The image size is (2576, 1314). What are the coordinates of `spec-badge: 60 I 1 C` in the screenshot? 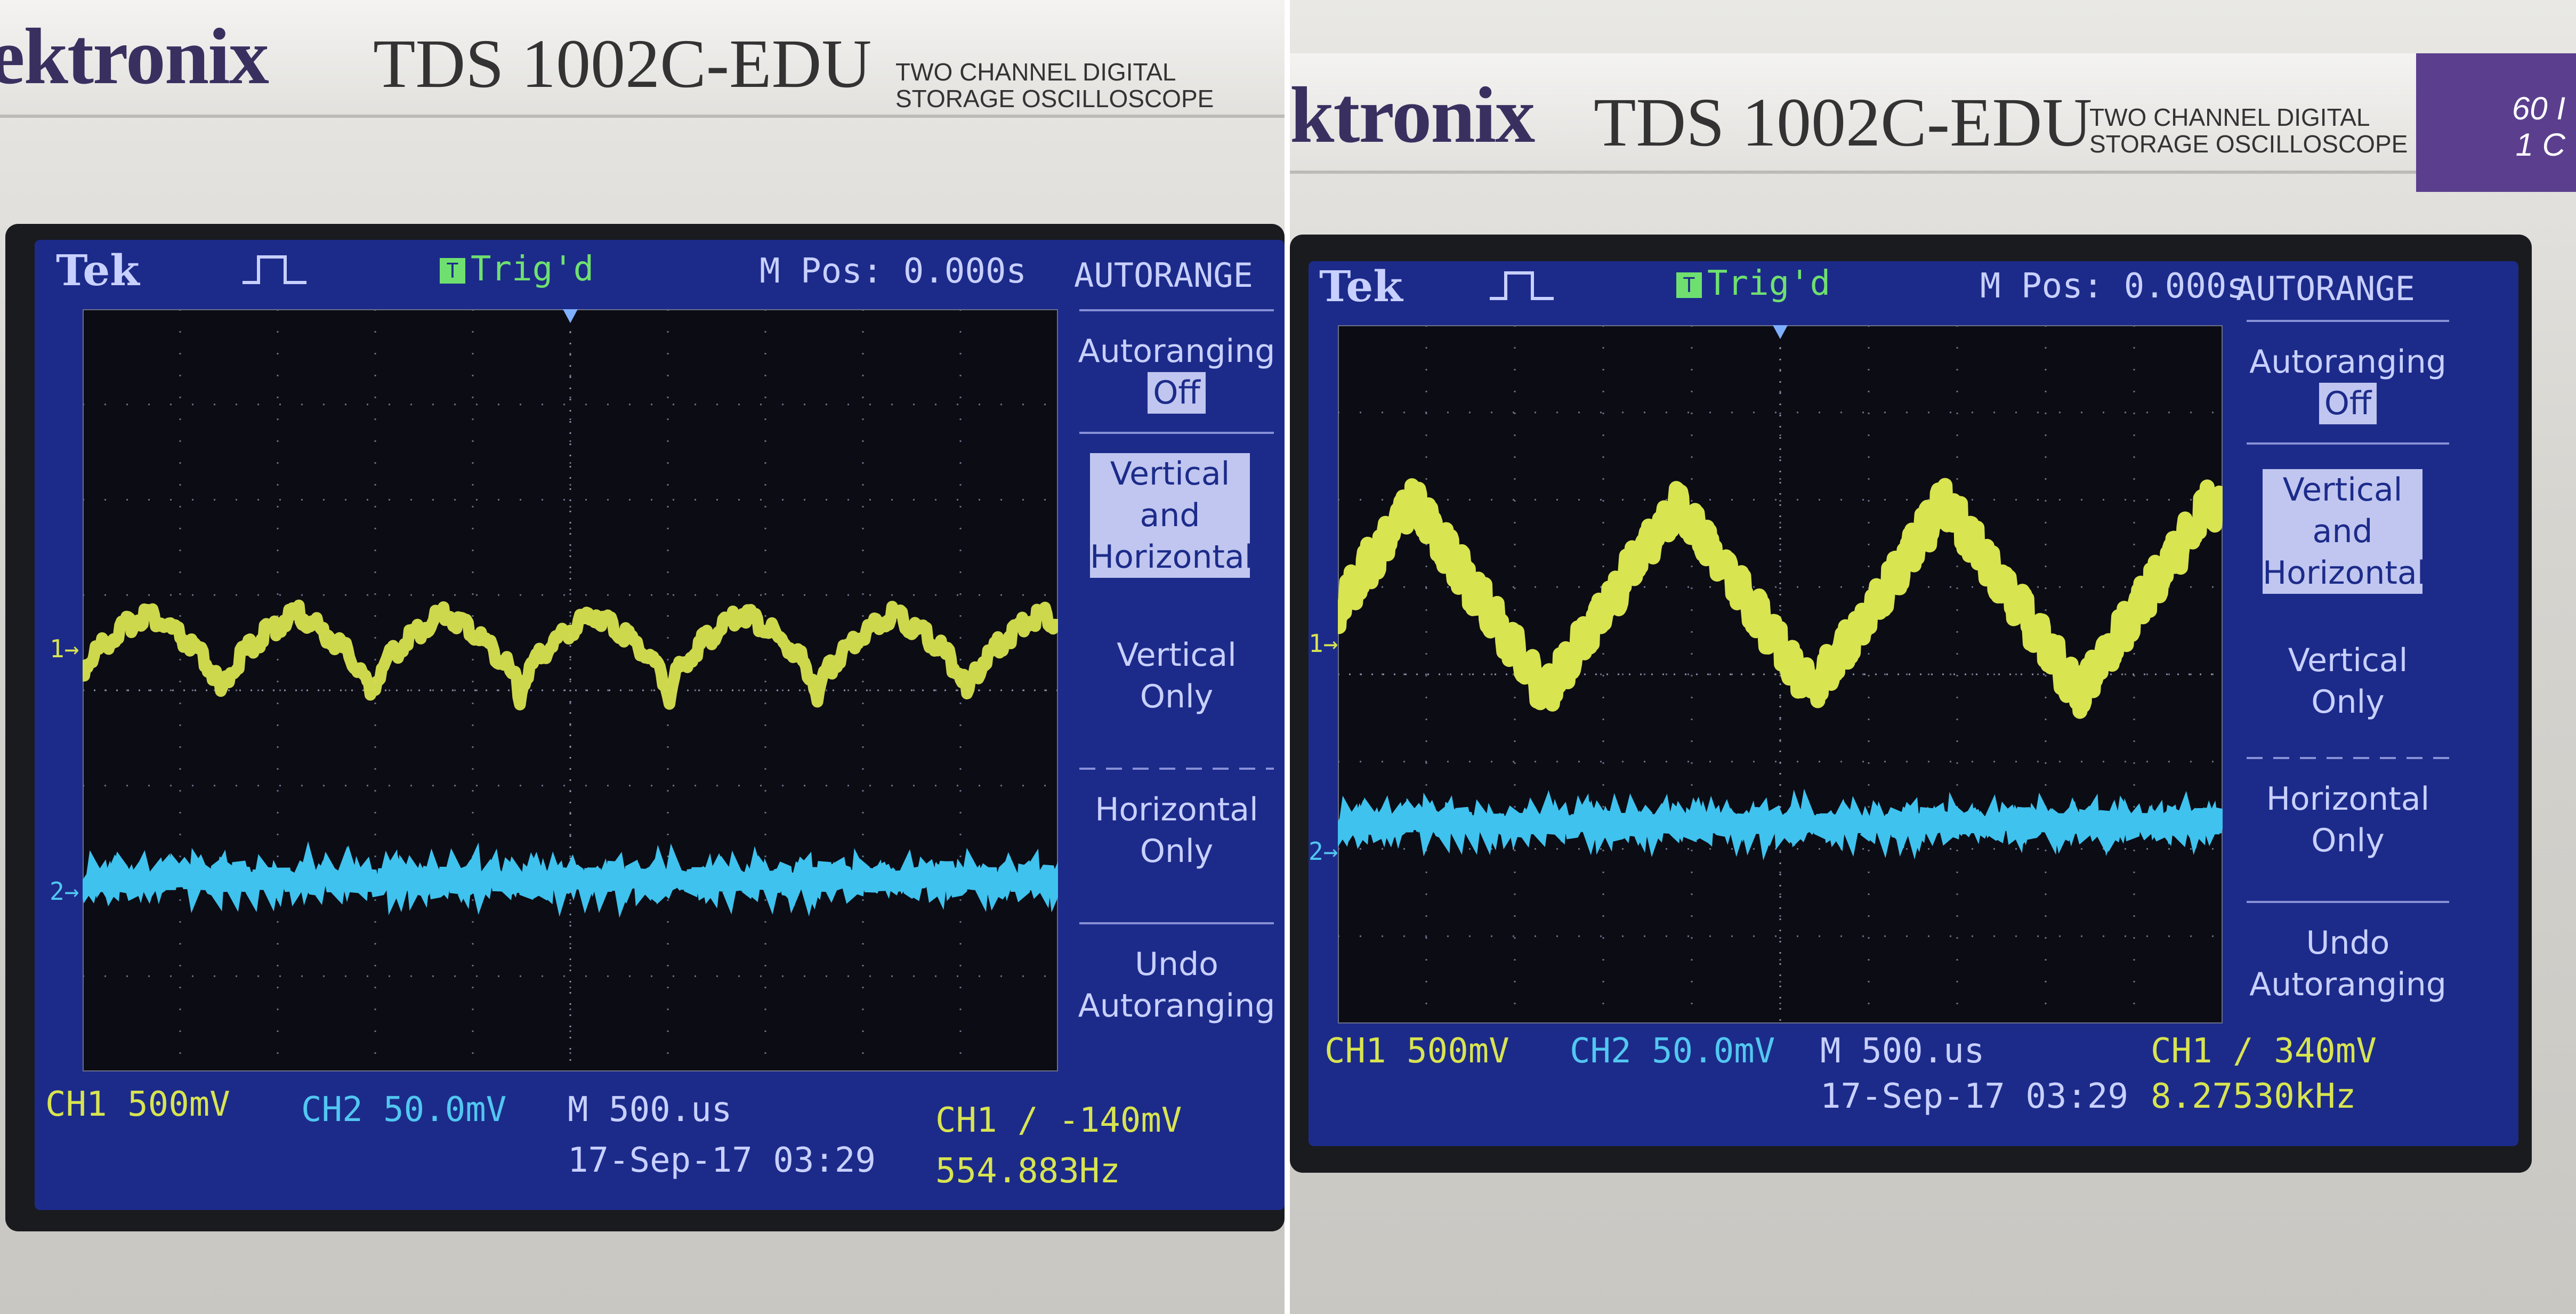 It's located at (2496, 122).